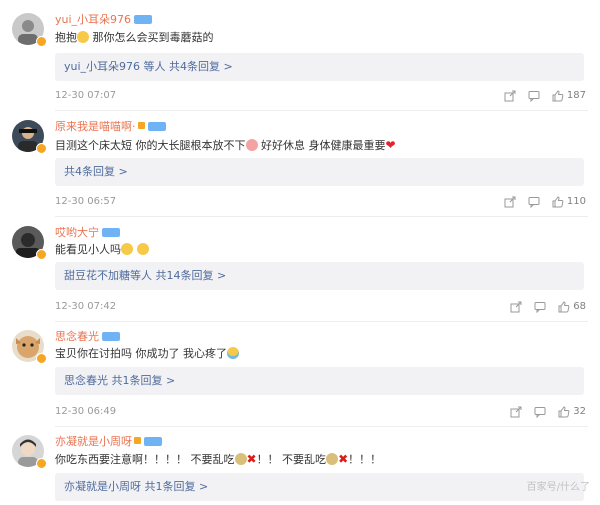  What do you see at coordinates (83, 37) in the screenshot?
I see `hug-emoji-icon` at bounding box center [83, 37].